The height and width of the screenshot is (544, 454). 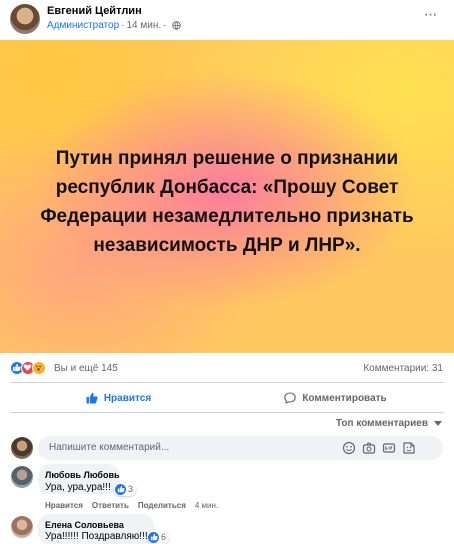 I want to click on comment-reactions: 3, so click(x=125, y=489).